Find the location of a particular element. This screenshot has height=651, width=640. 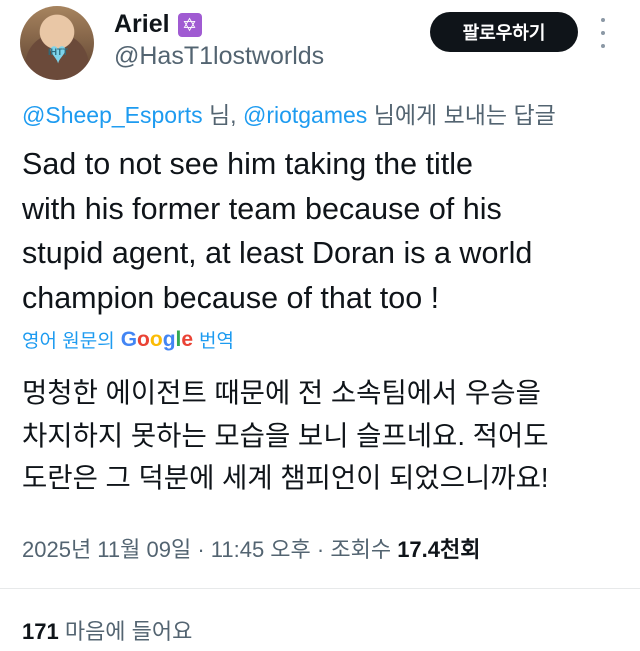

reply-context: @Sheep_Esports 님, @riotgames 님에게 보내는 답글 is located at coordinates (289, 113).